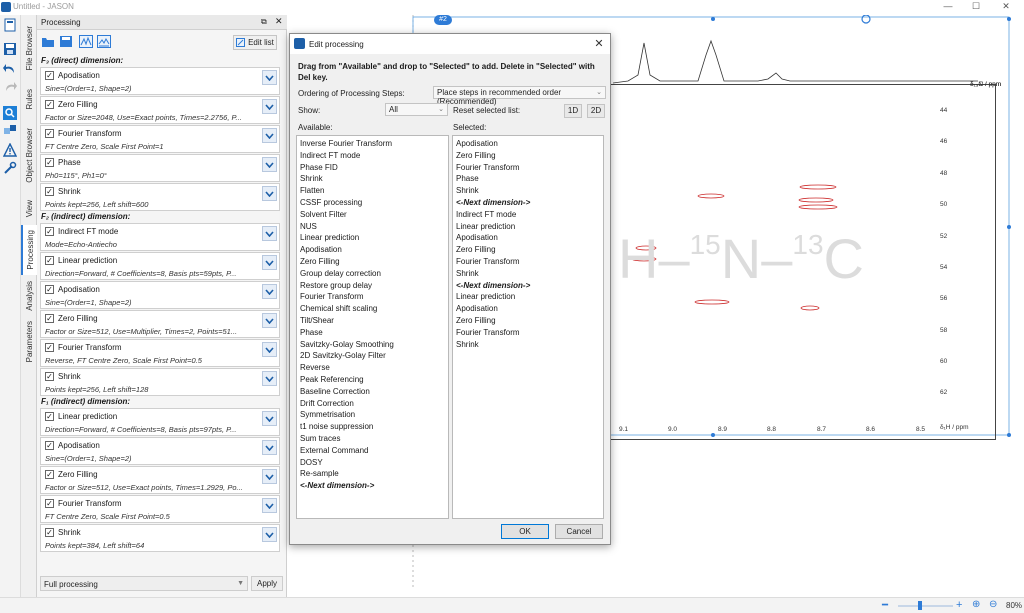  Describe the element at coordinates (29, 250) in the screenshot. I see `tab-processing: Processing` at that location.